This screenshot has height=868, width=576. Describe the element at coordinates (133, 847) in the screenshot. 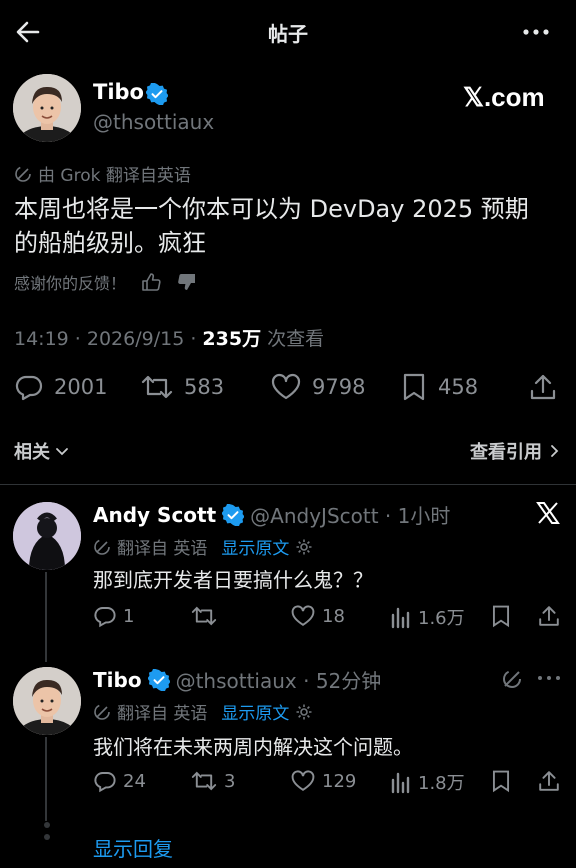

I see `show-replies-link: 显示回复` at that location.